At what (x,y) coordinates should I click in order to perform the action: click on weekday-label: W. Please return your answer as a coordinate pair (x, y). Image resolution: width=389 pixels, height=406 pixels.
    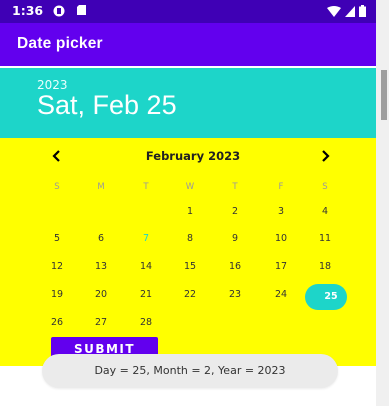
    Looking at the image, I should click on (190, 187).